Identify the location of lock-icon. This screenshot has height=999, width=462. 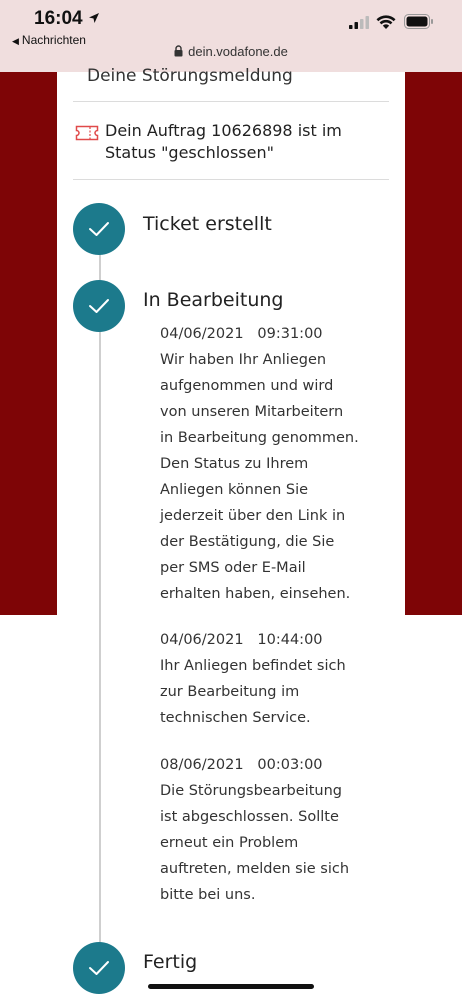
(178, 51).